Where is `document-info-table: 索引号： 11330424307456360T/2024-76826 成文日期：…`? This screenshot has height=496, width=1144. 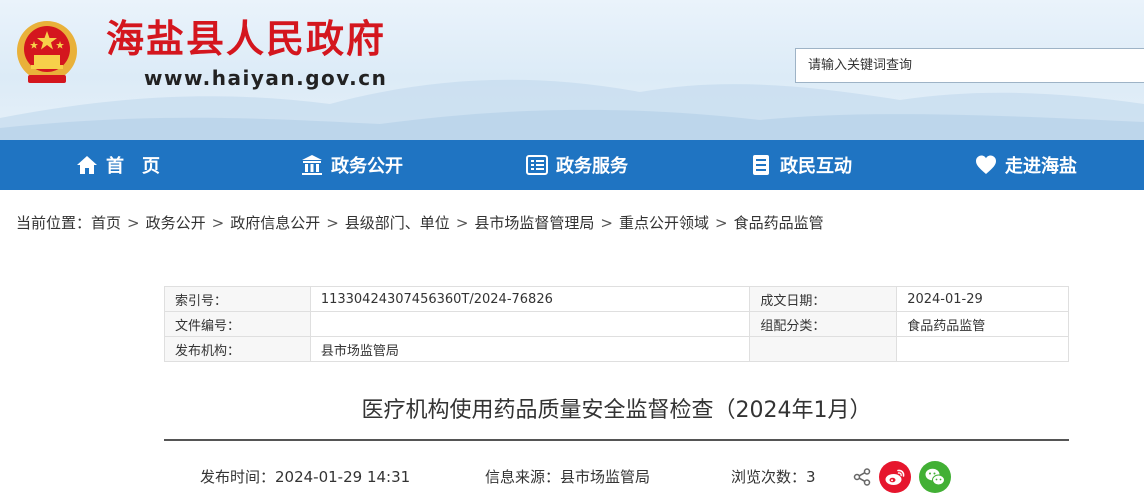
document-info-table: 索引号： 11330424307456360T/2024-76826 成文日期：… is located at coordinates (616, 324).